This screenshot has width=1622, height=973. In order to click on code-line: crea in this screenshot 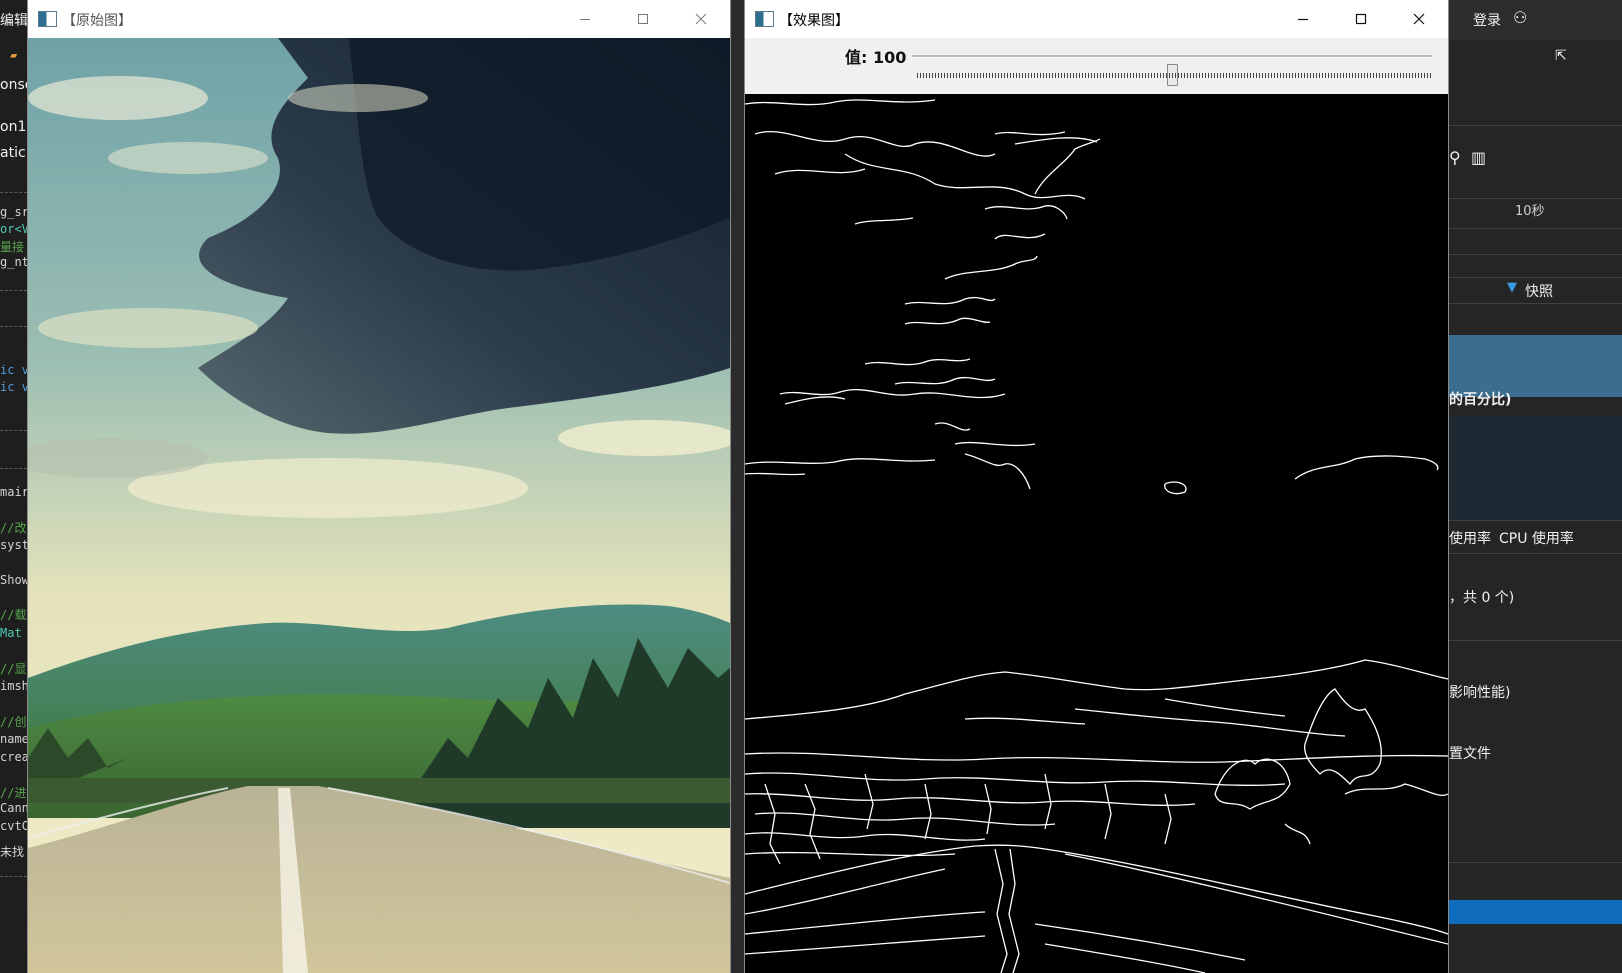, I will do `click(13, 757)`.